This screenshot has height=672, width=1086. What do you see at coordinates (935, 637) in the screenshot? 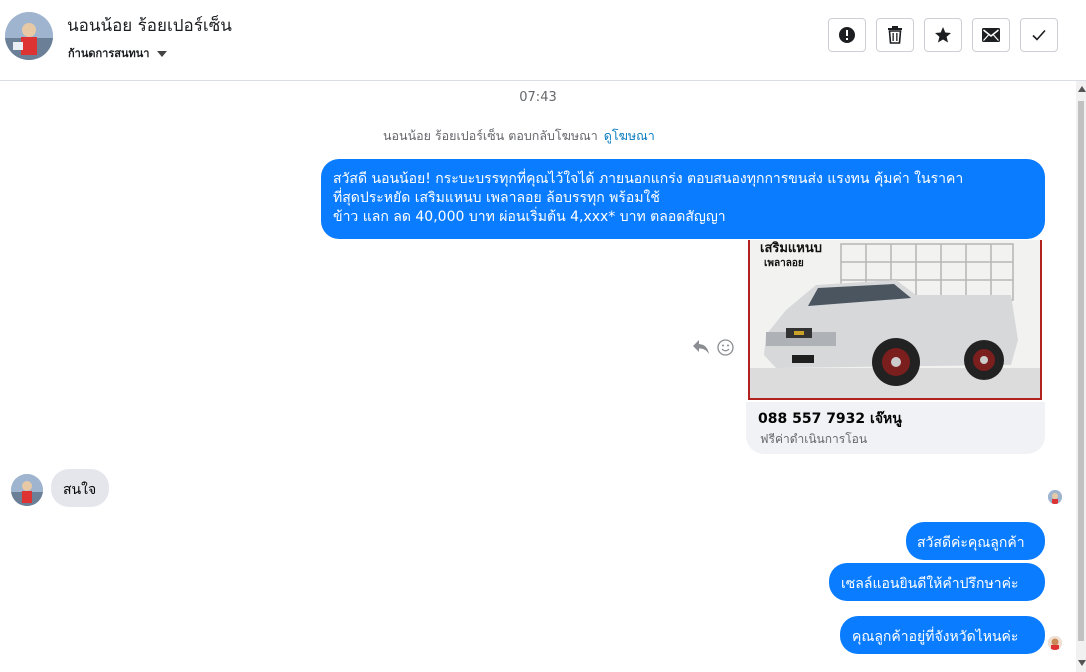
I see `outgoing-message-text: คุณลูกค้าอยู่ที่จังหวัดไหนค่ะ` at bounding box center [935, 637].